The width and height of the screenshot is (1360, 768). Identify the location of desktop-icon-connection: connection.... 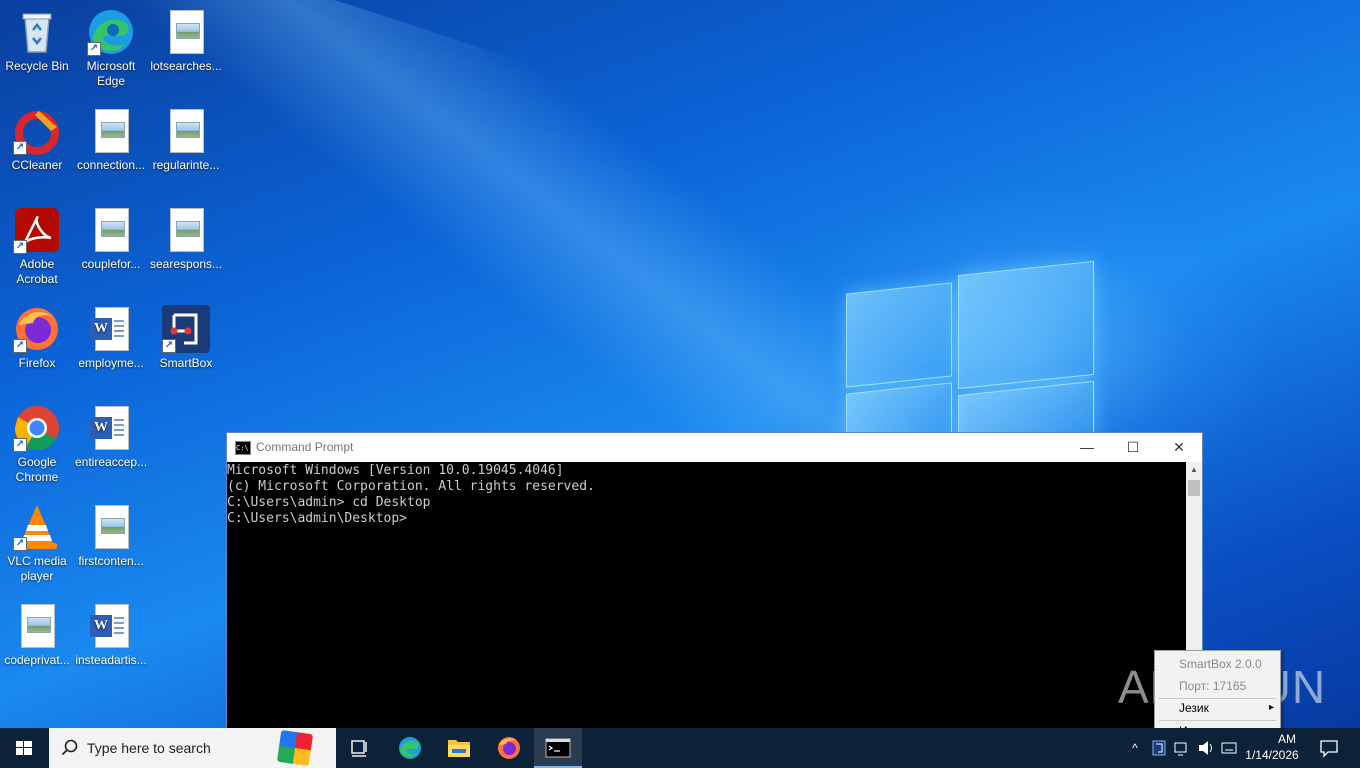
(111, 149).